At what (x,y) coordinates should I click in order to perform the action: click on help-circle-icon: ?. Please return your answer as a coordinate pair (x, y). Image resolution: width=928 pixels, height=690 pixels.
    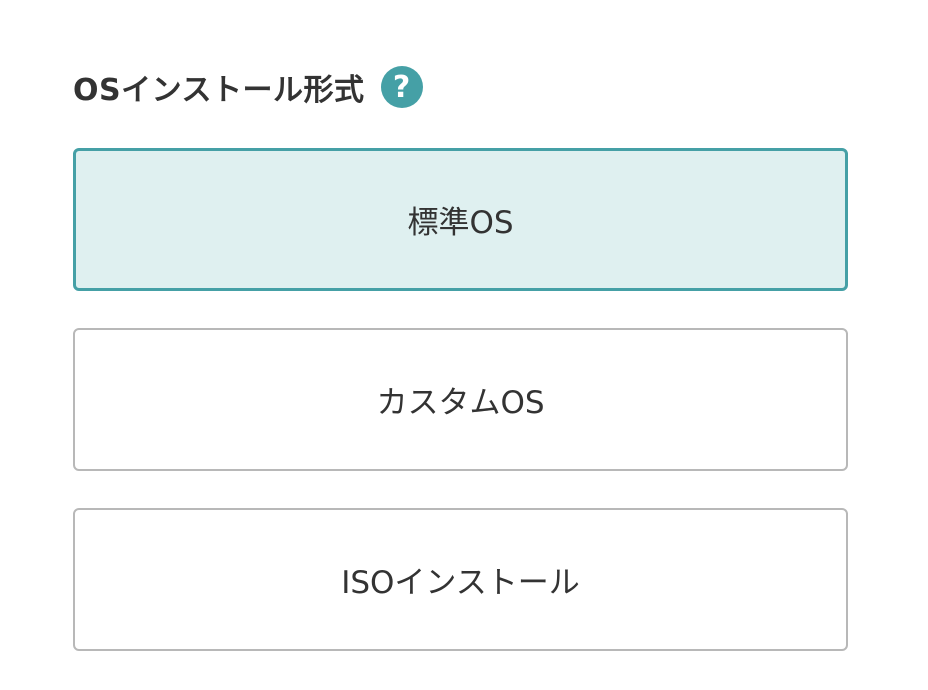
    Looking at the image, I should click on (401, 87).